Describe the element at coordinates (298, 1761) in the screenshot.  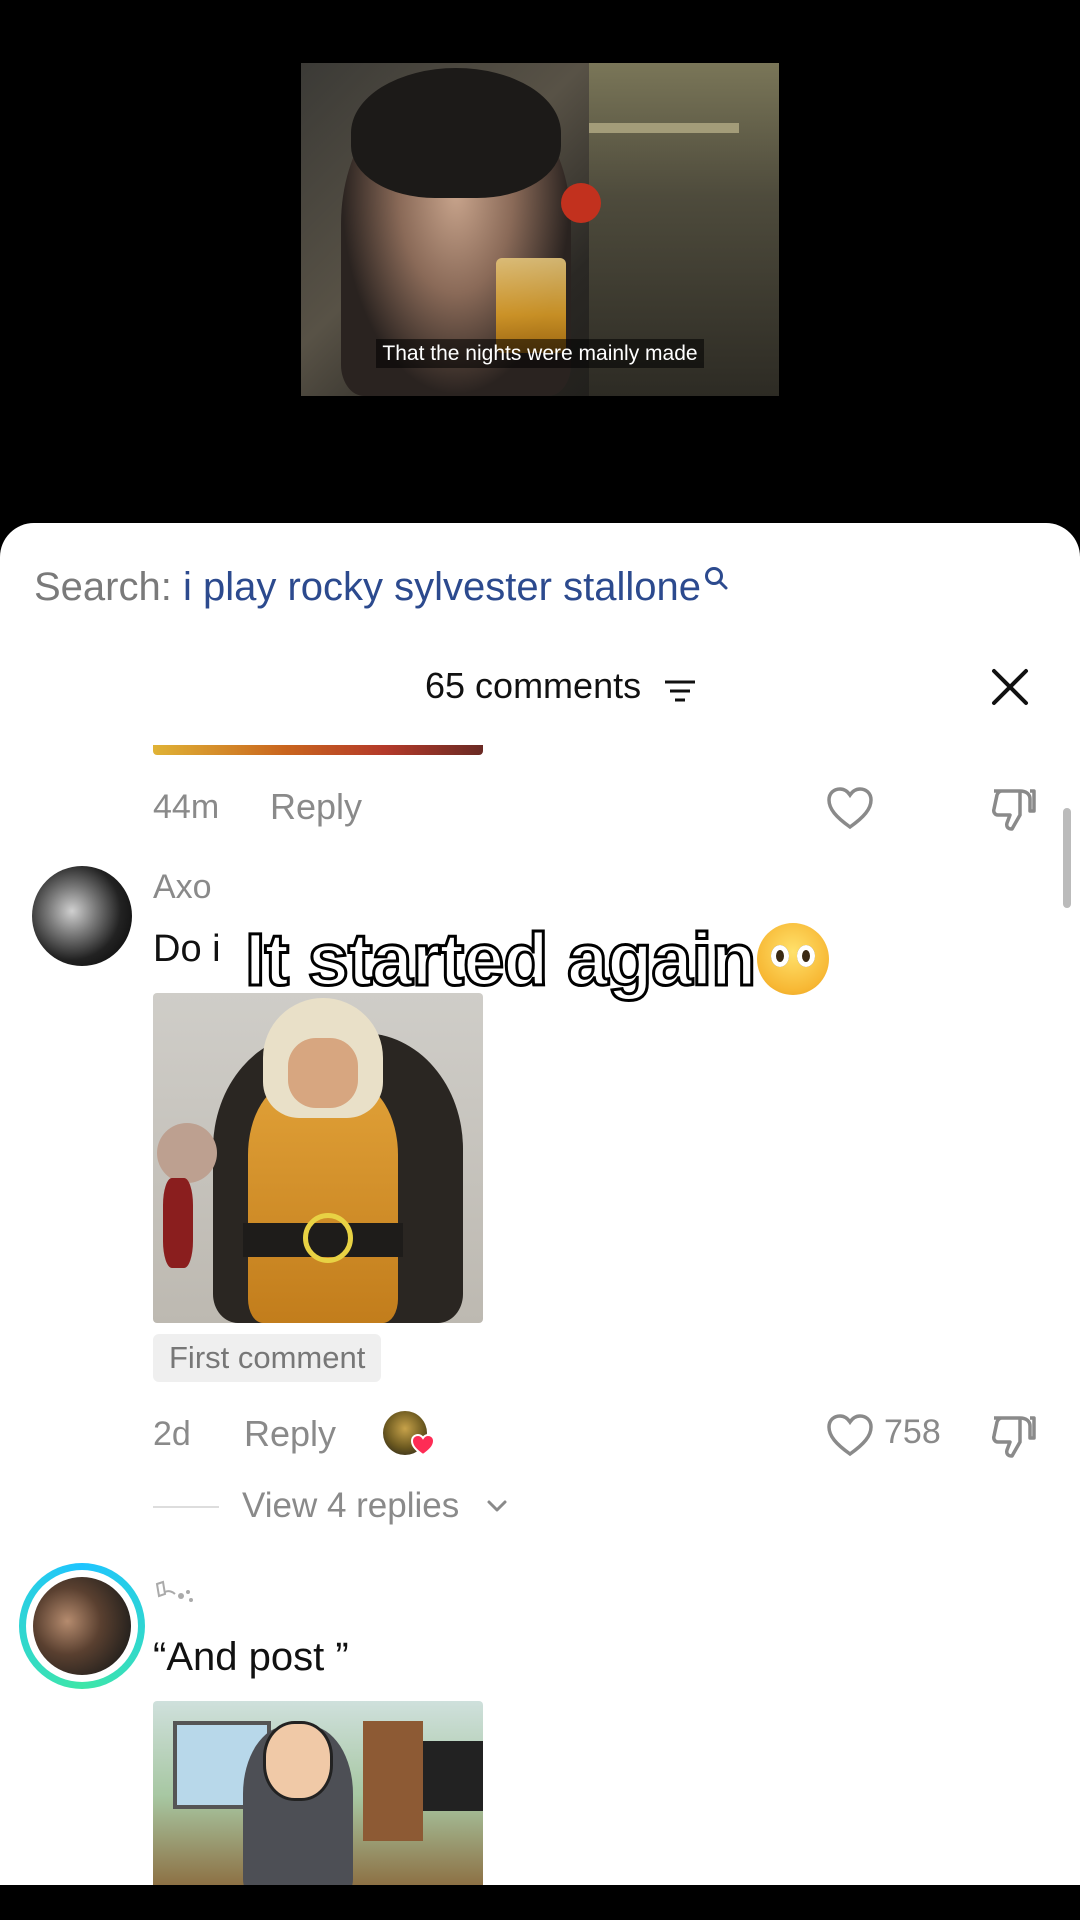
I see `image-man-head` at that location.